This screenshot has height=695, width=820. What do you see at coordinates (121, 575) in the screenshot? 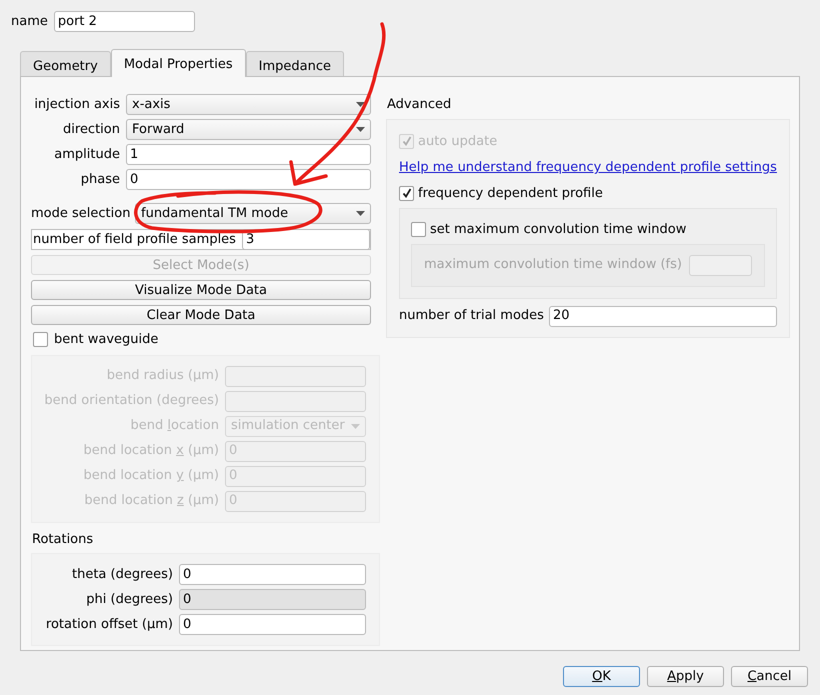
I see `field-label: theta (degrees)` at bounding box center [121, 575].